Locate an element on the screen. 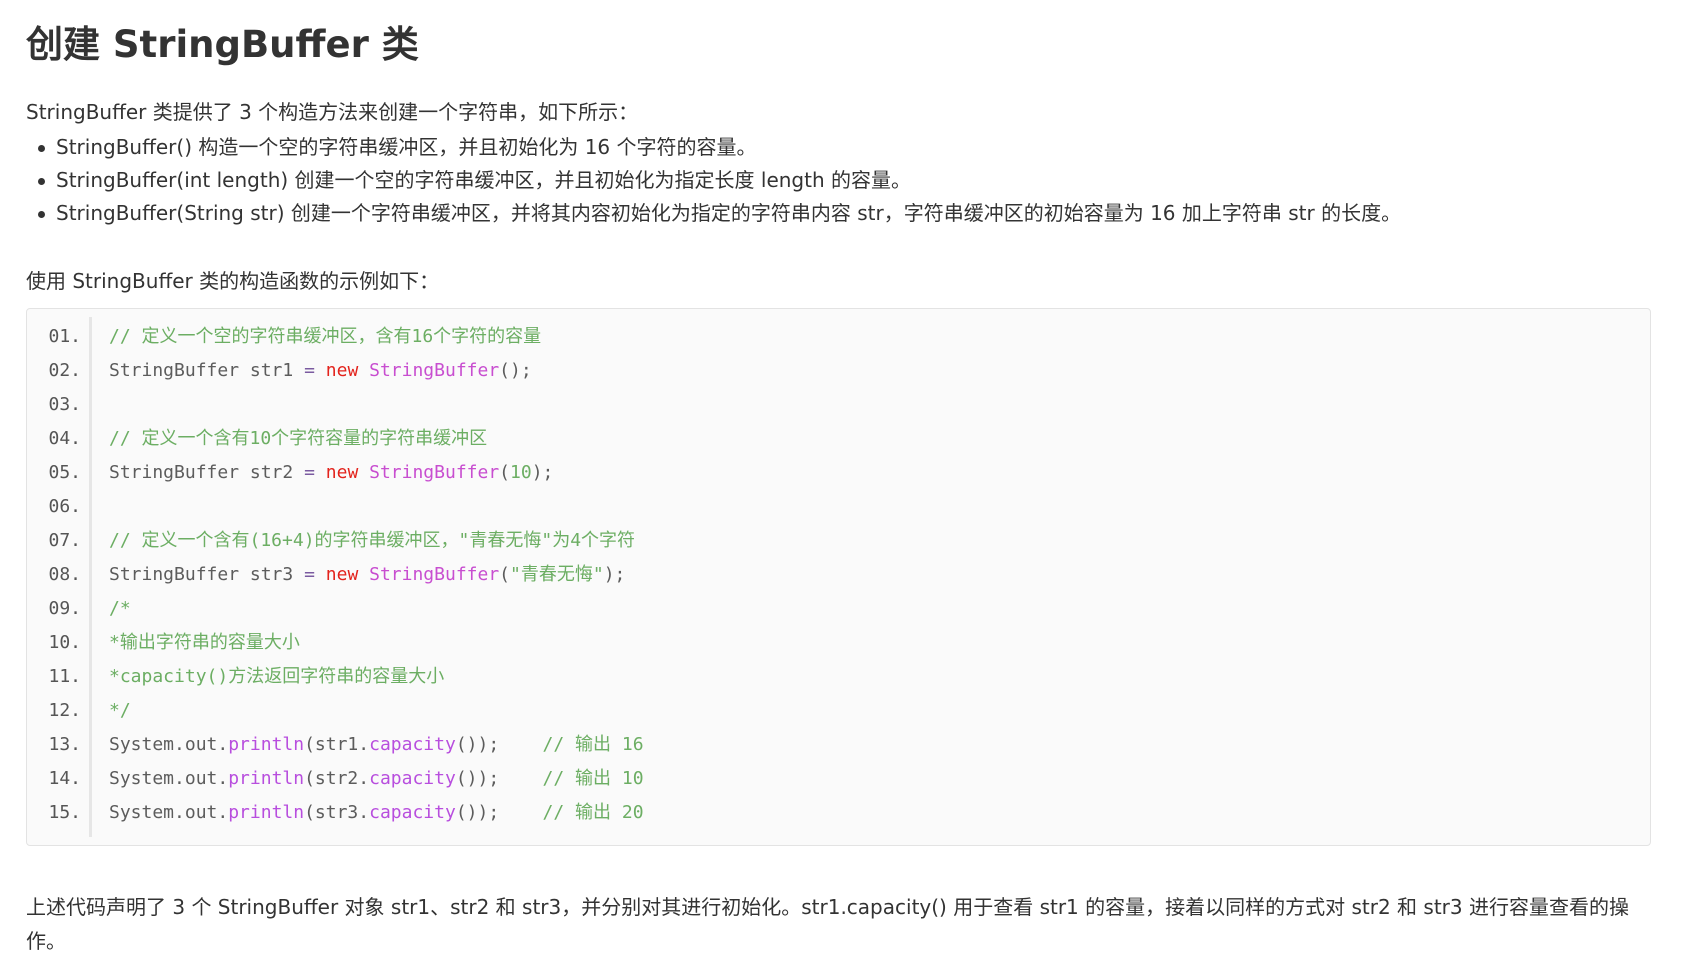  code-text: *capacity()方法返回字符串的容量大小 is located at coordinates (276, 677).